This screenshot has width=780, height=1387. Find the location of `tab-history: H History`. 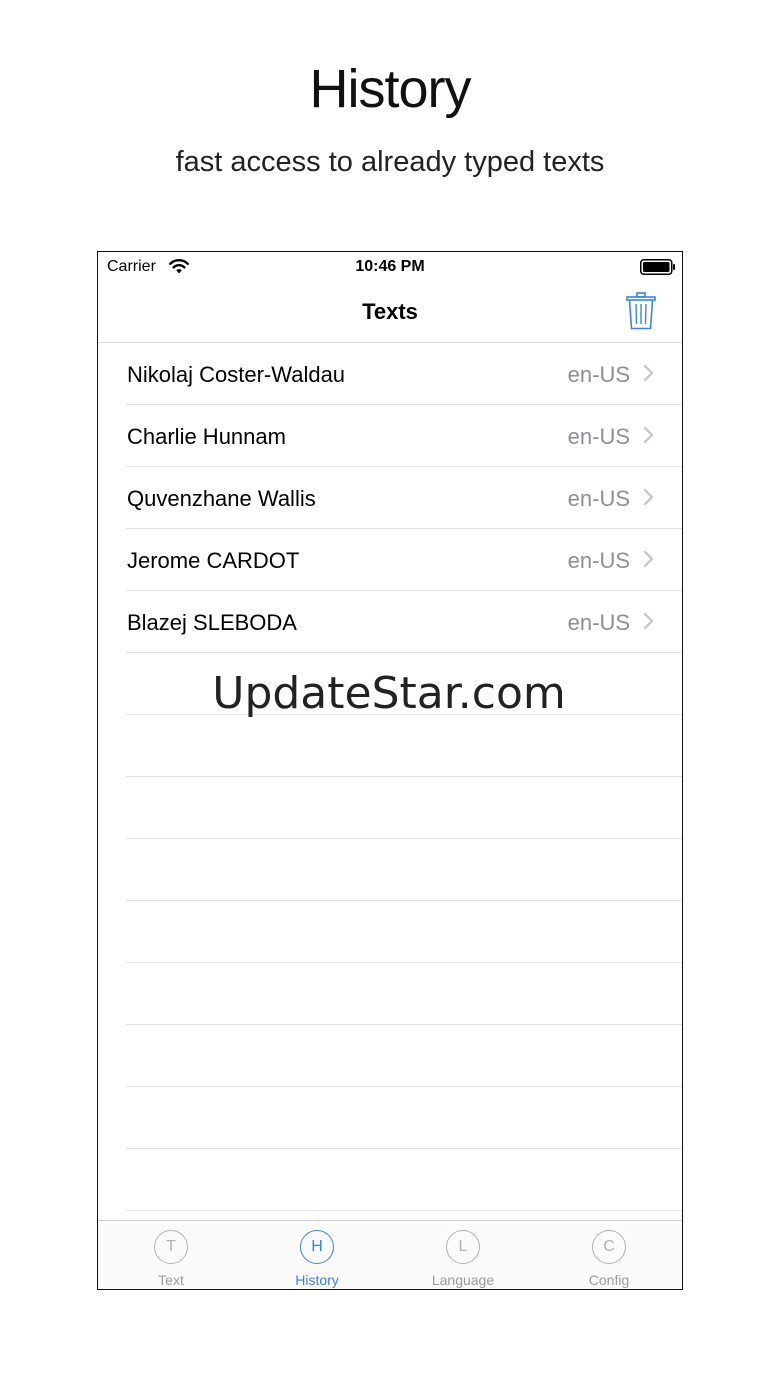

tab-history: H History is located at coordinates (317, 1255).